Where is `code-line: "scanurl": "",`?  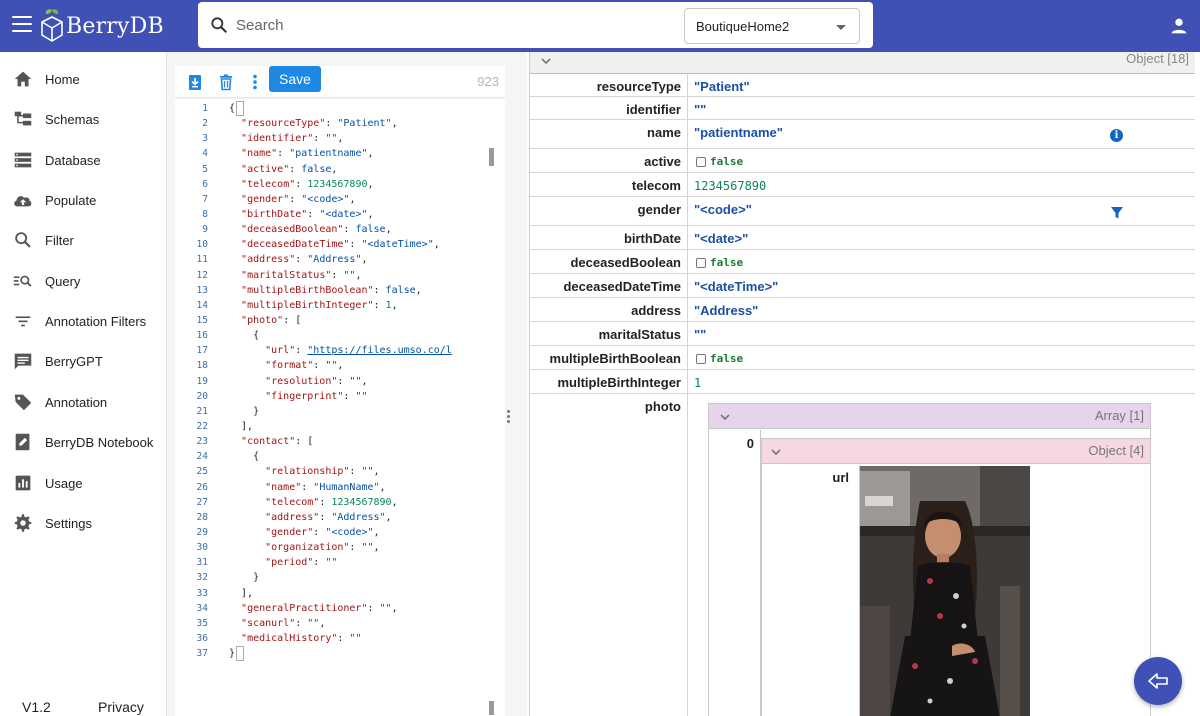 code-line: "scanurl": "", is located at coordinates (283, 623).